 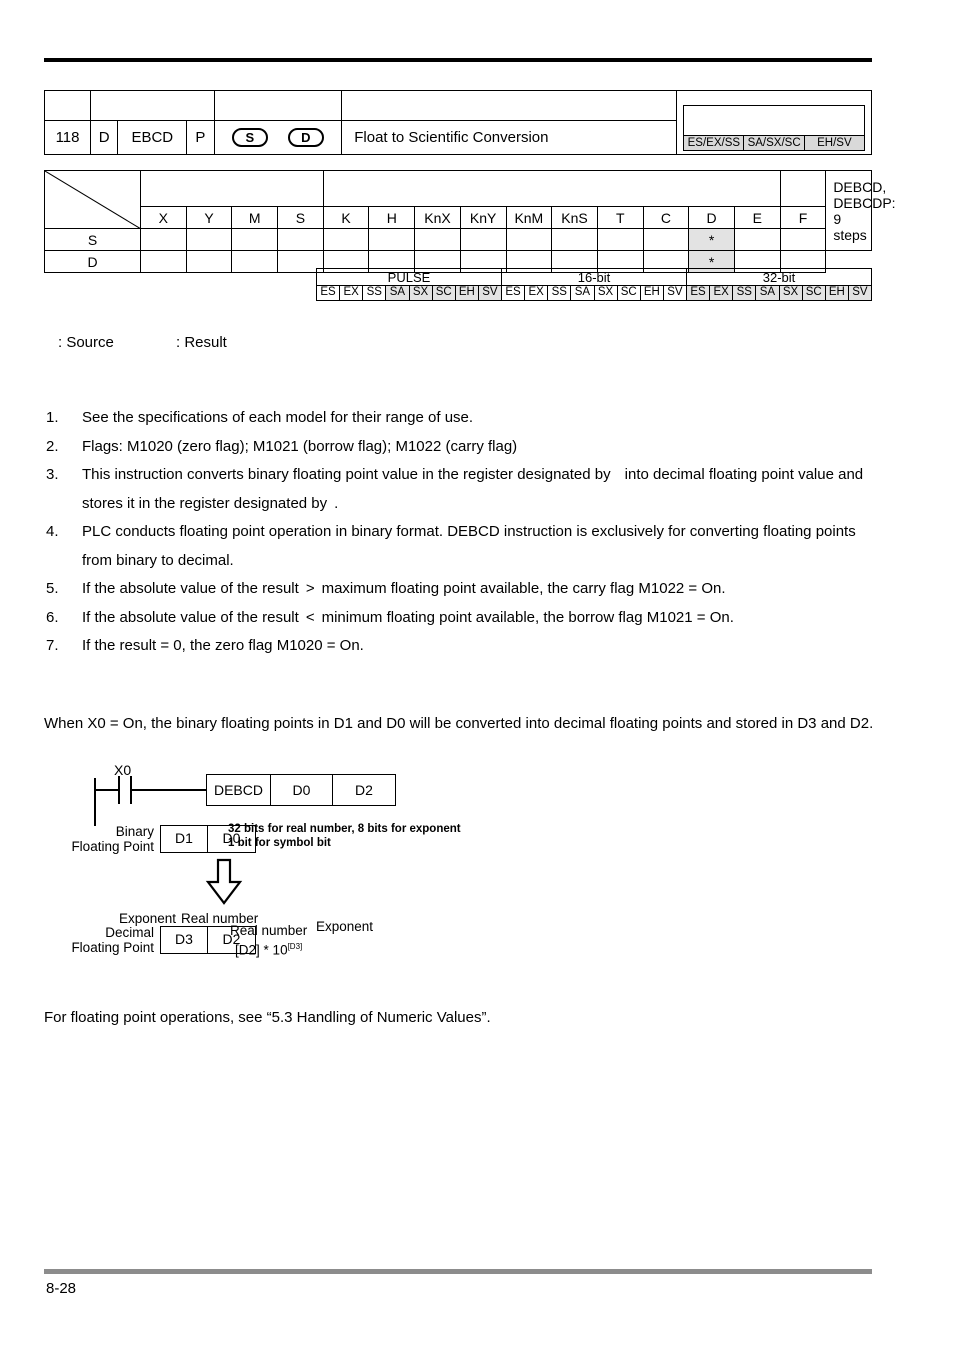 I want to click on model-support-box: ES/EX/SS SA/SX/SC EH/SV, so click(x=774, y=128).